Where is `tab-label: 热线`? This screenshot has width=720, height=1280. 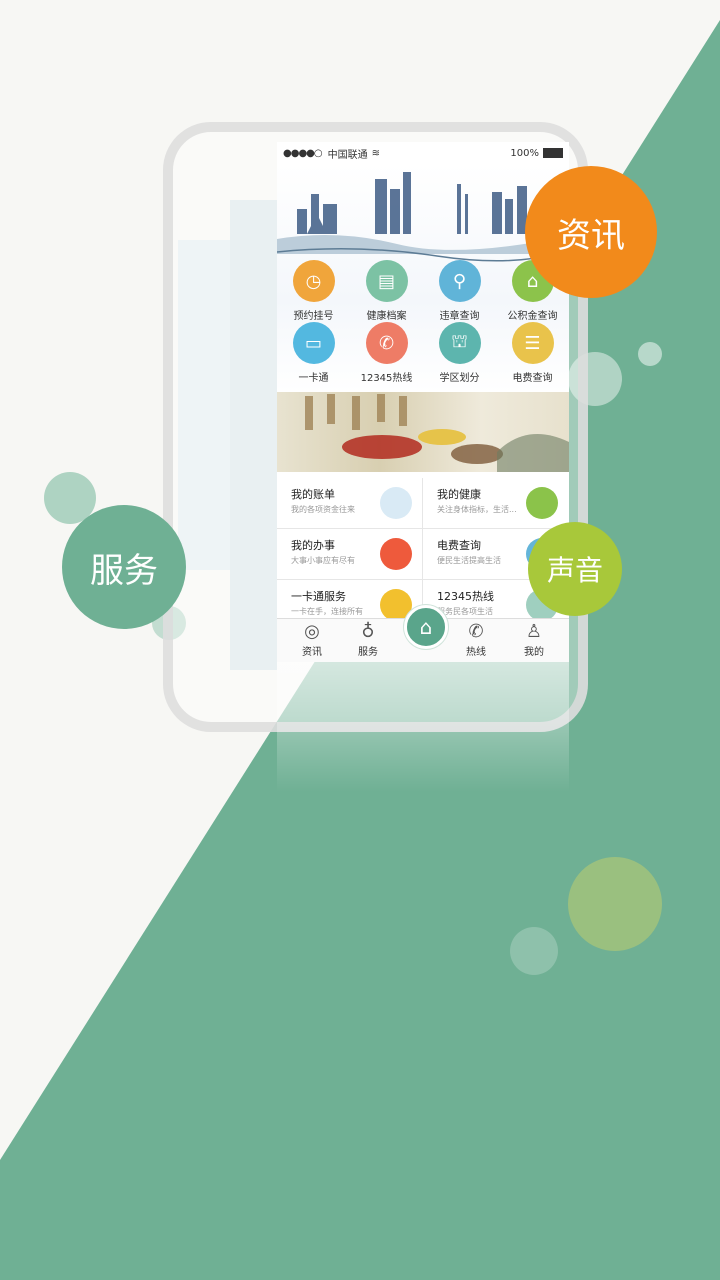 tab-label: 热线 is located at coordinates (476, 652).